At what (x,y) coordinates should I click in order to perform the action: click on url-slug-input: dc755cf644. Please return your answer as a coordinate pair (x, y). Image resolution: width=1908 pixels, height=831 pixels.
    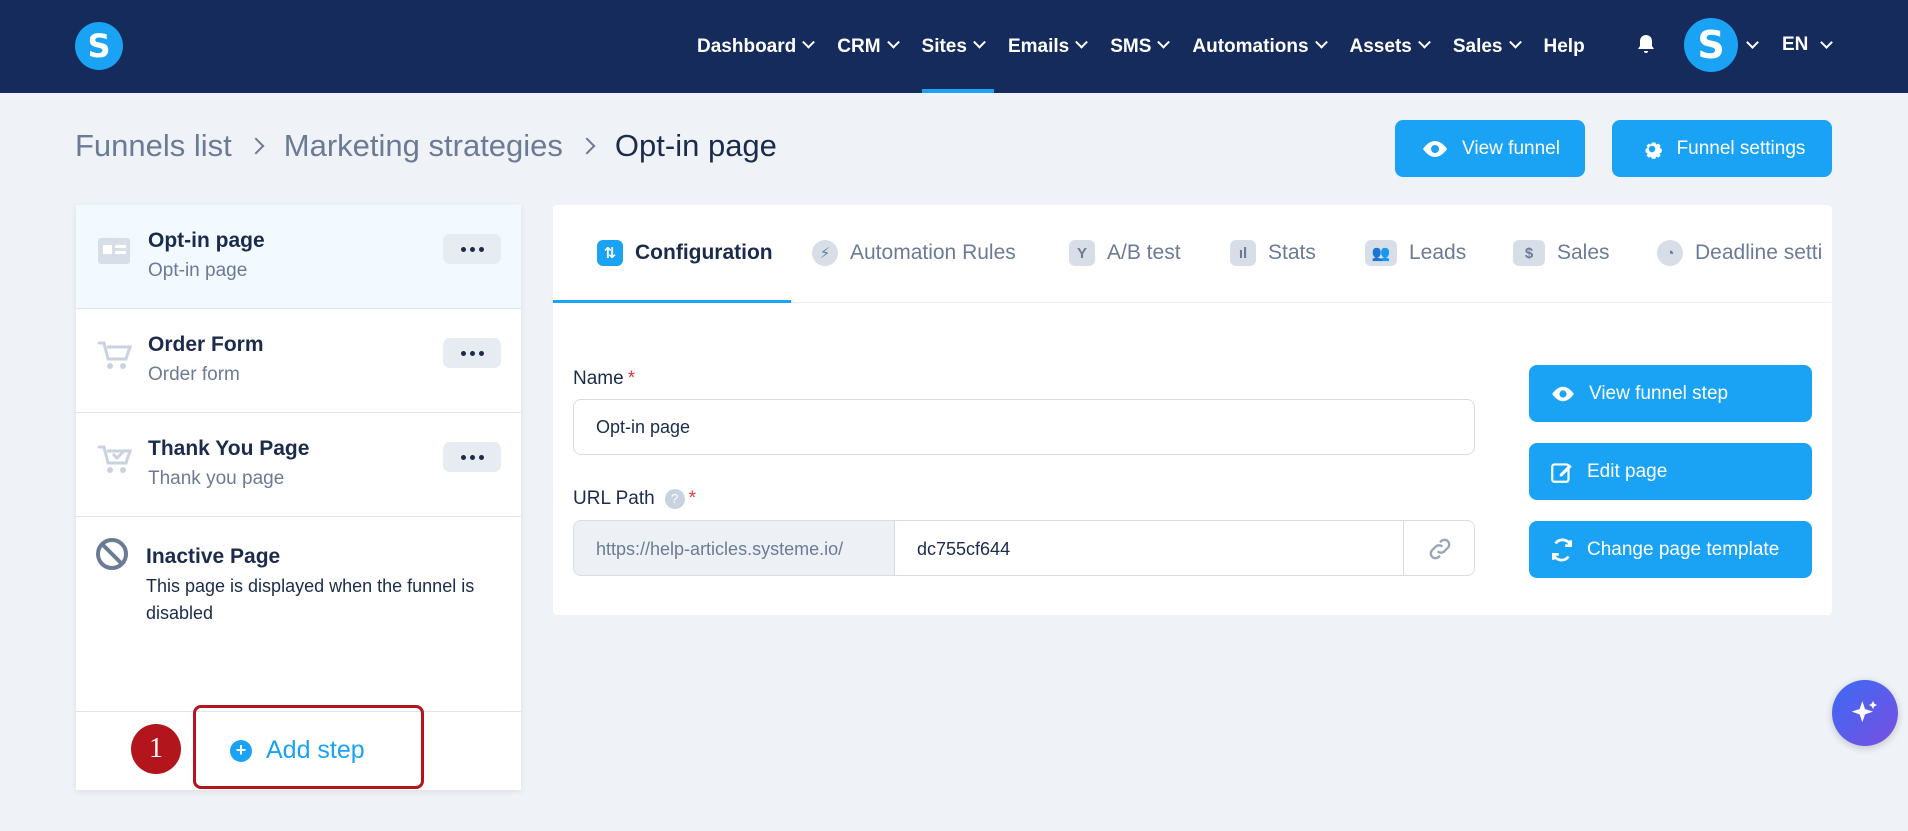
    Looking at the image, I should click on (1149, 548).